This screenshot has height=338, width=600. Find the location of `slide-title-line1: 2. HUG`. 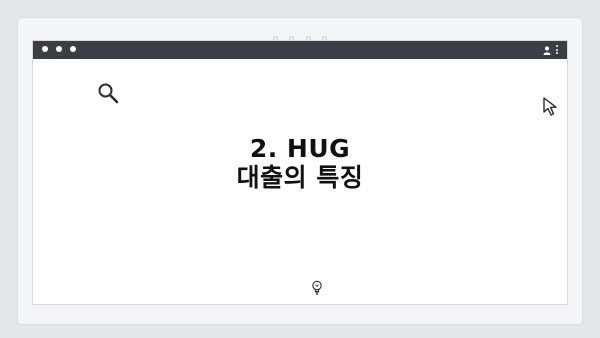

slide-title-line1: 2. HUG is located at coordinates (300, 148).